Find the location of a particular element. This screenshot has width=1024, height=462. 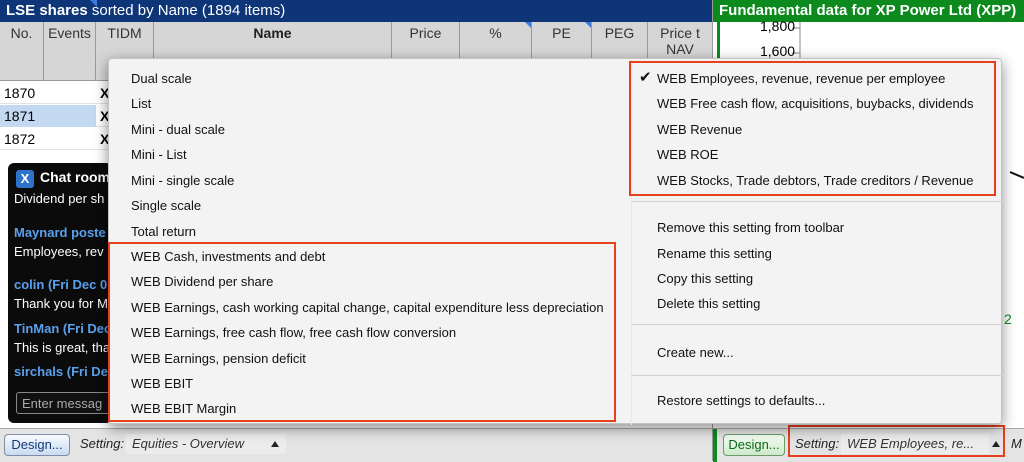

row-number: 1871 is located at coordinates (22, 116).